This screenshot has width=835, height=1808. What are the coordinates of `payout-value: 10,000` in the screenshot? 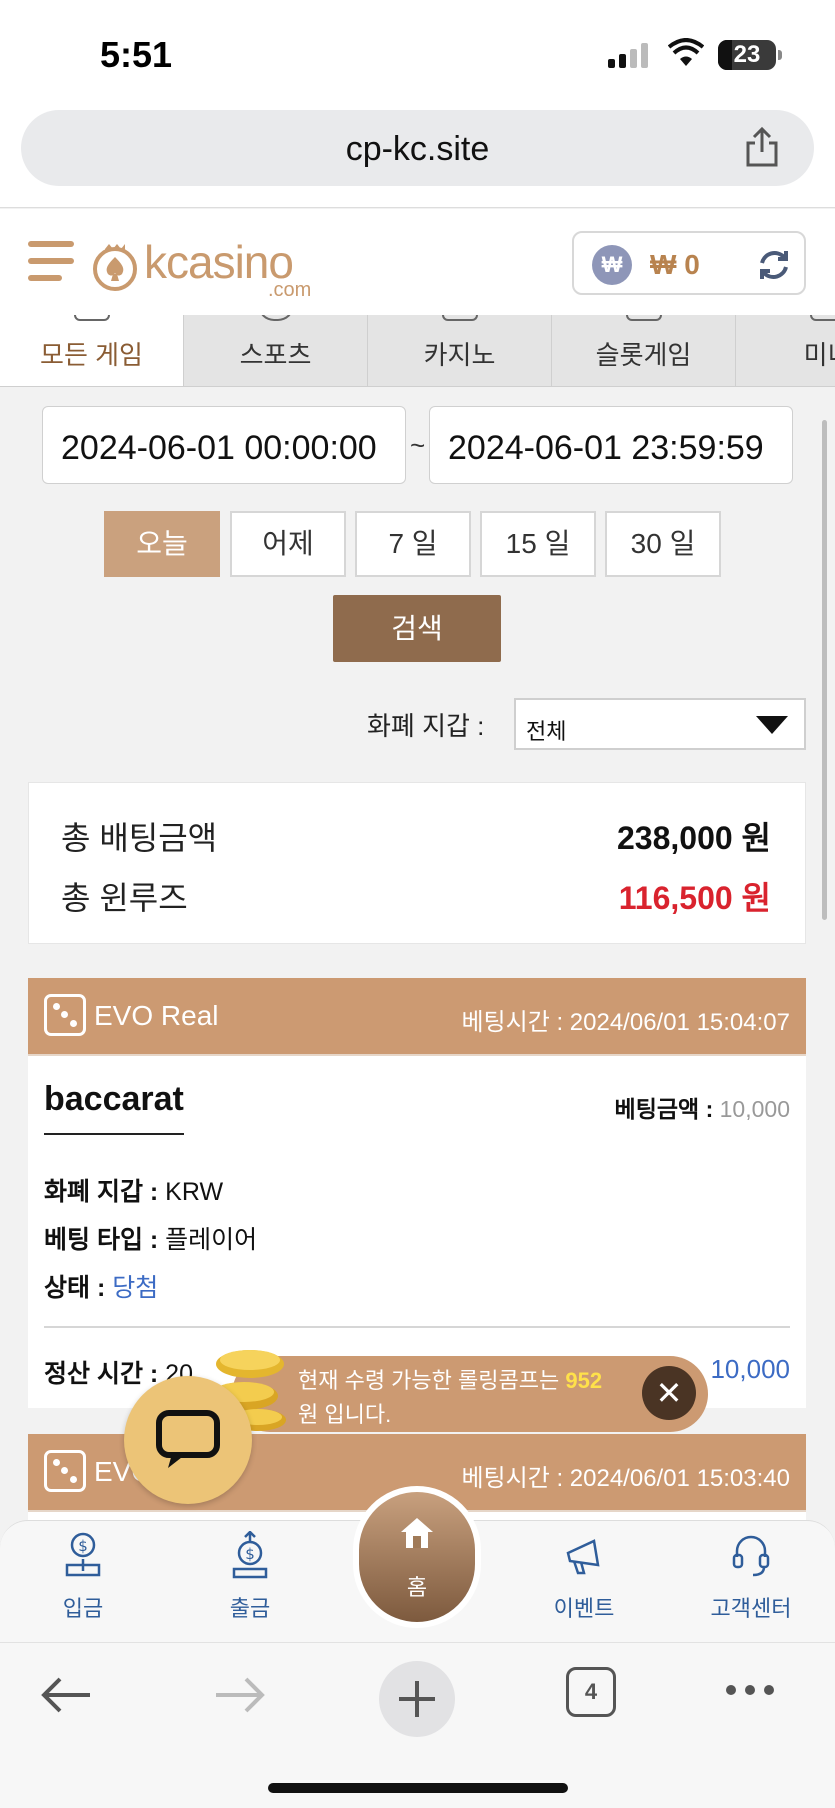 It's located at (750, 1369).